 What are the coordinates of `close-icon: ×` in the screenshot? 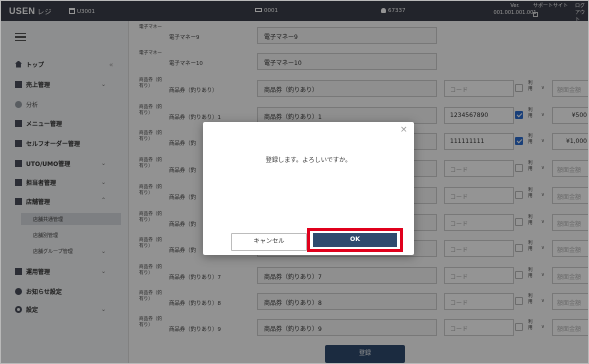 It's located at (404, 130).